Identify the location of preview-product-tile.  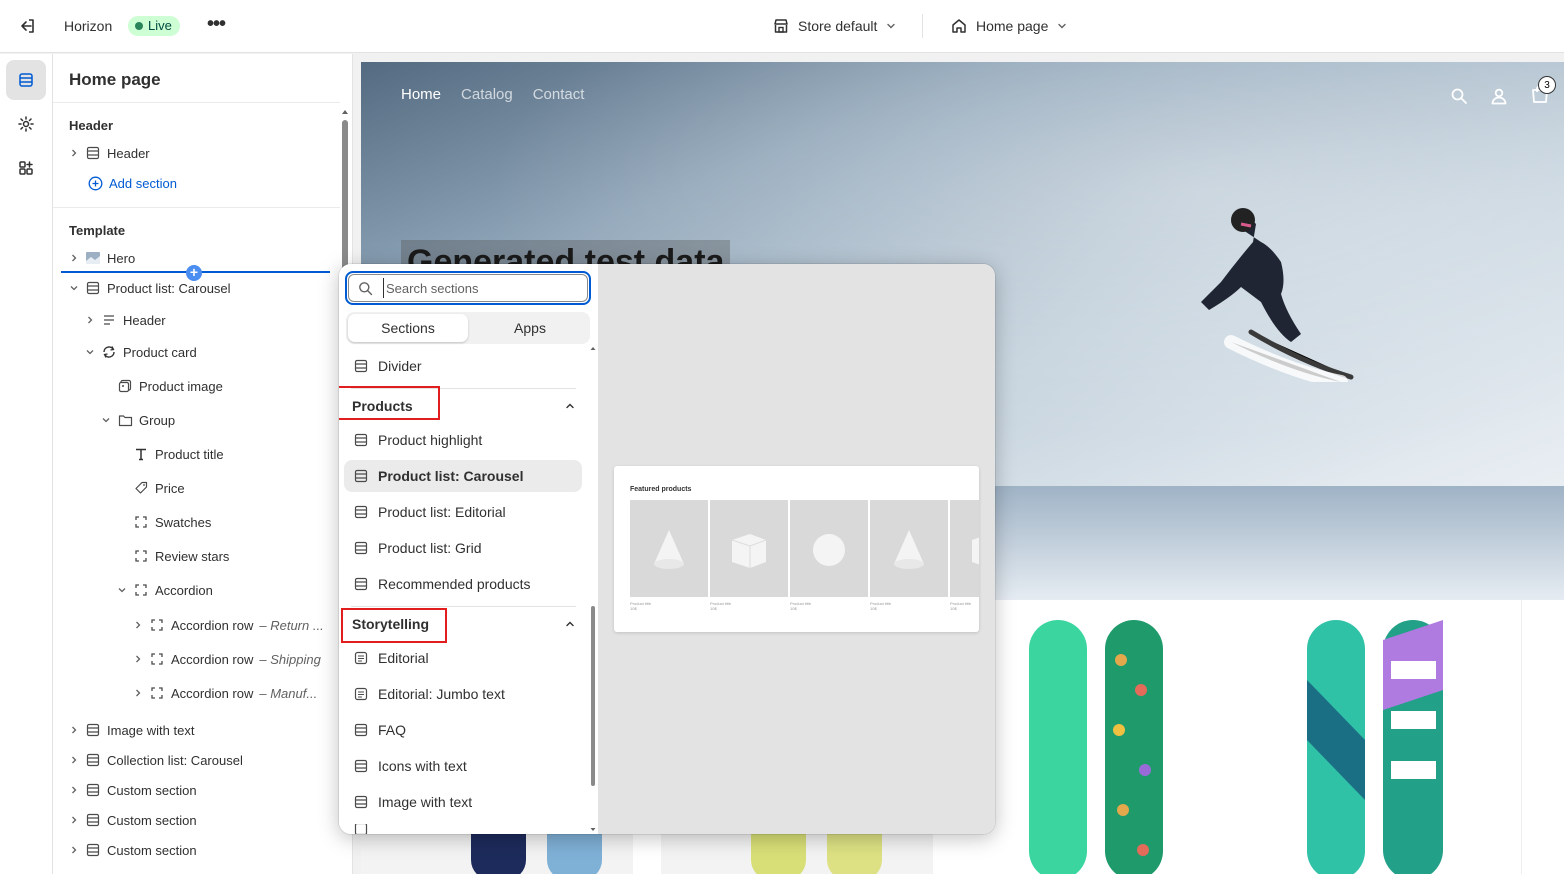
(669, 548).